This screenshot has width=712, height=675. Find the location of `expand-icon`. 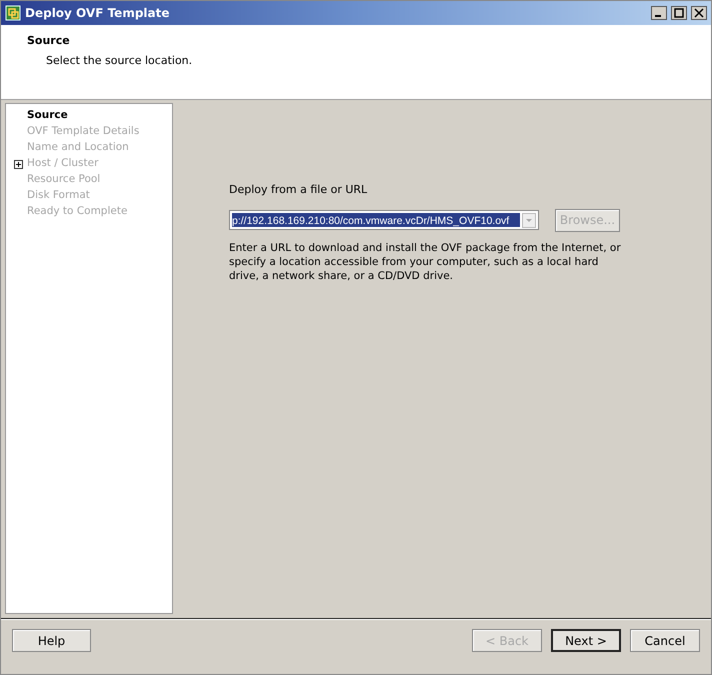

expand-icon is located at coordinates (18, 164).